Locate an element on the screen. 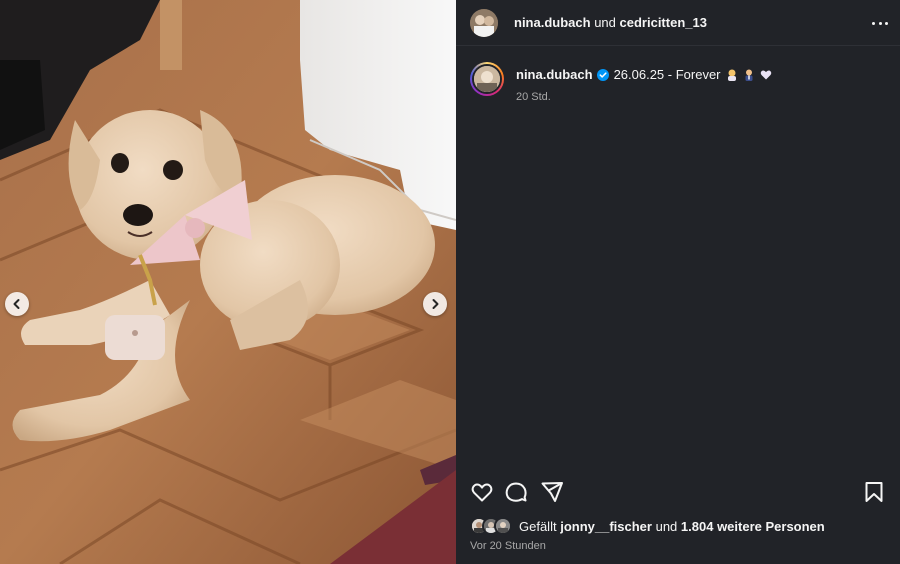 Image resolution: width=900 pixels, height=564 pixels. more-horizontal-icon is located at coordinates (880, 23).